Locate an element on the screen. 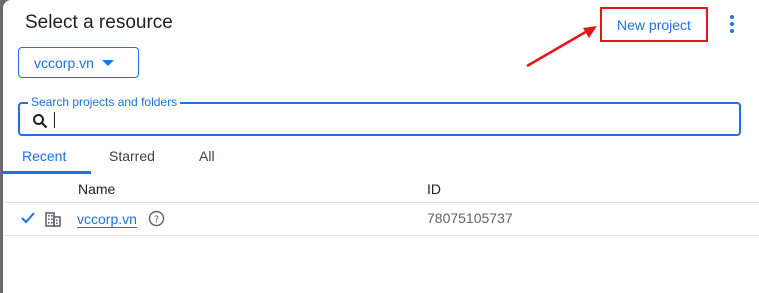 This screenshot has width=759, height=293. text-cursor is located at coordinates (54, 120).